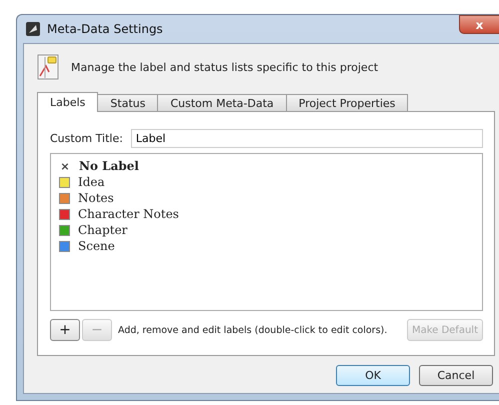 The height and width of the screenshot is (405, 499). What do you see at coordinates (91, 182) in the screenshot?
I see `label-name: Idea` at bounding box center [91, 182].